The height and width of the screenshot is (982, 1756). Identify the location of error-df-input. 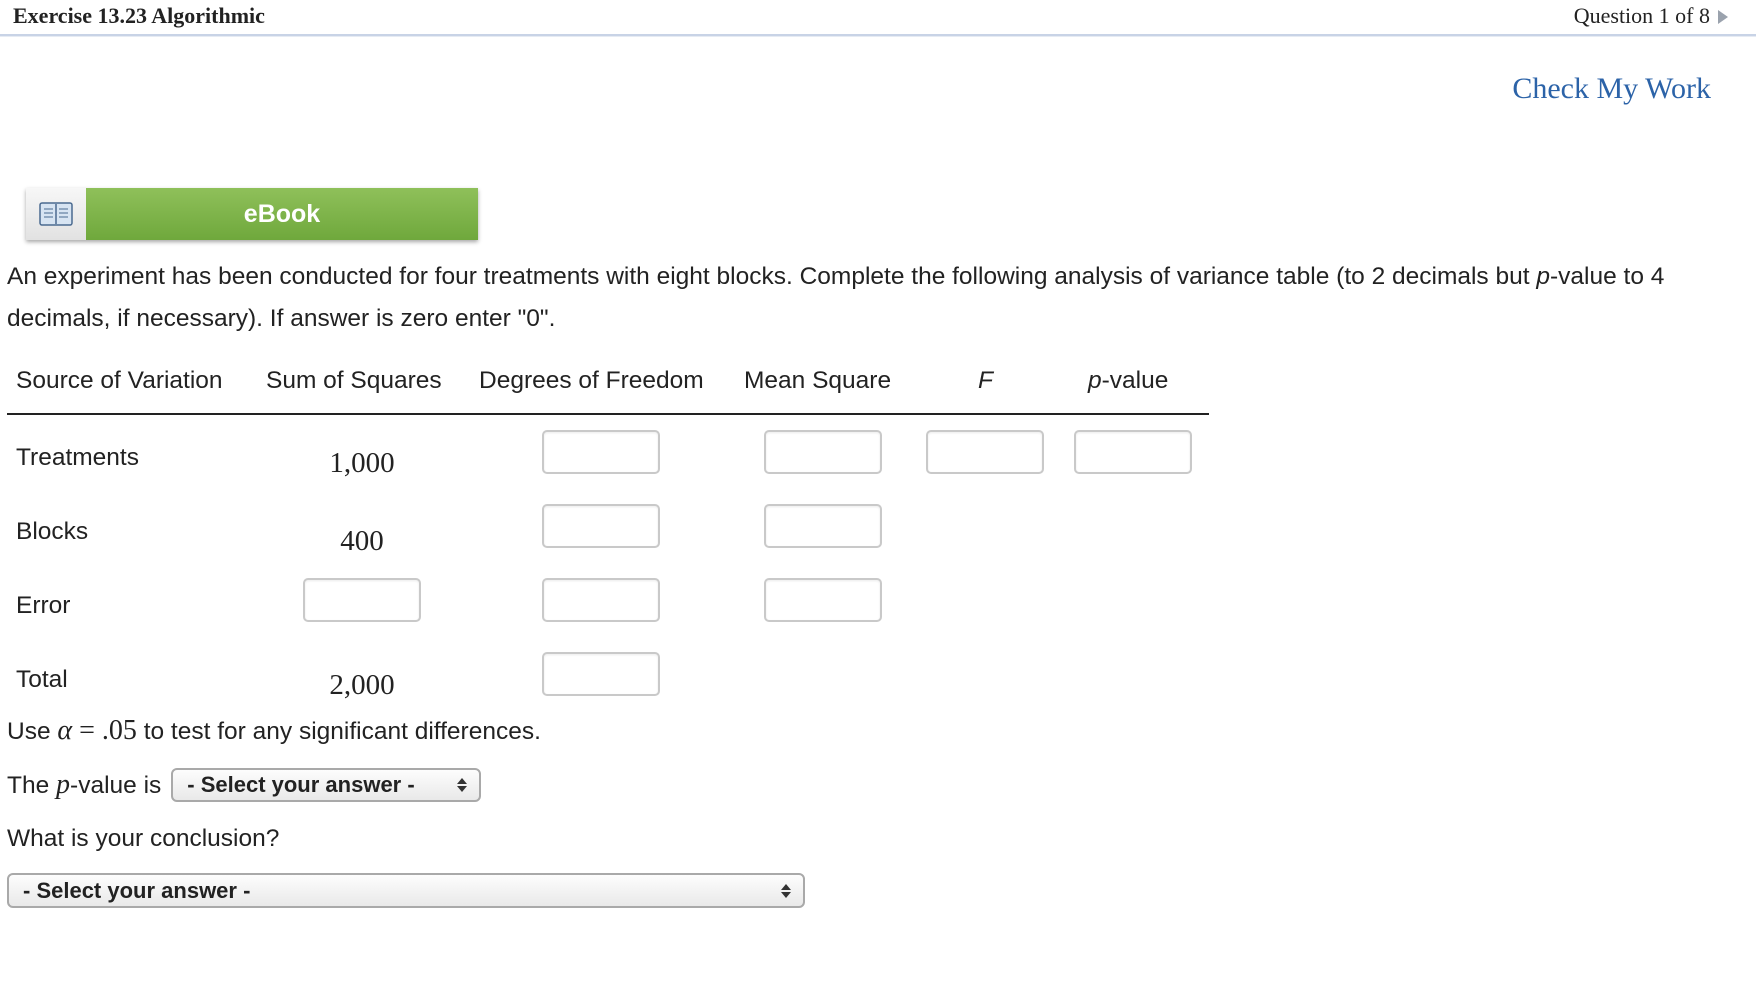
(601, 600).